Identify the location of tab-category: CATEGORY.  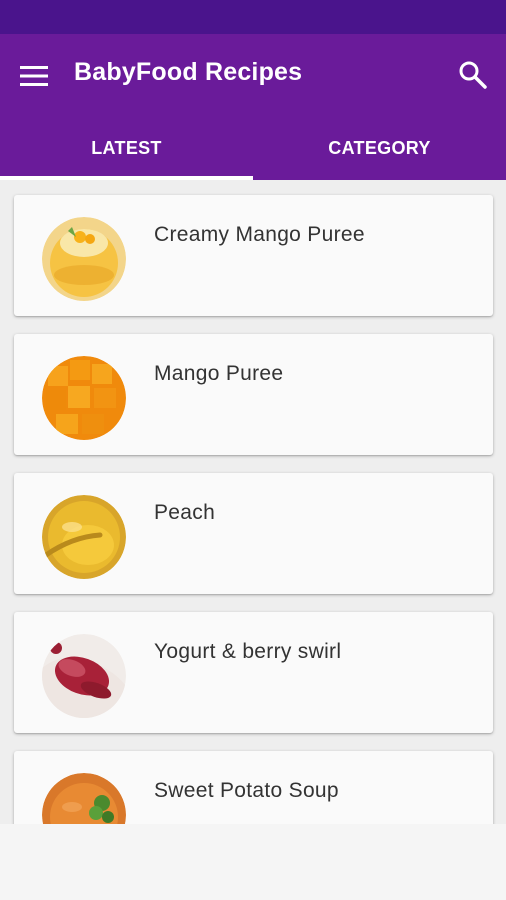
(379, 153).